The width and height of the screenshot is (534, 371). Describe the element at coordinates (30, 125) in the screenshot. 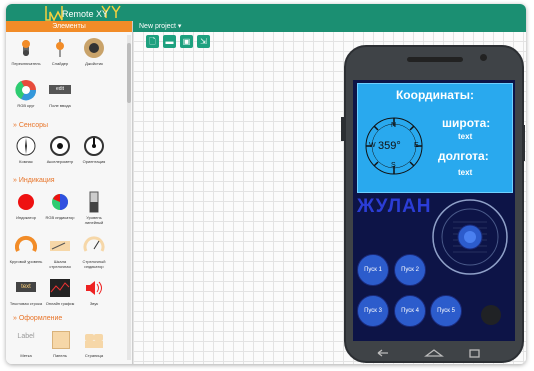

I see `section-sensors: » Сенсоры` at that location.